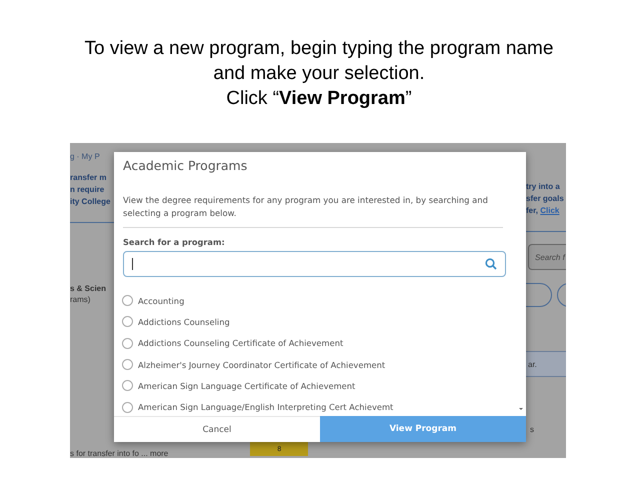 The image size is (638, 478). What do you see at coordinates (532, 364) in the screenshot?
I see `row-text: ar.` at bounding box center [532, 364].